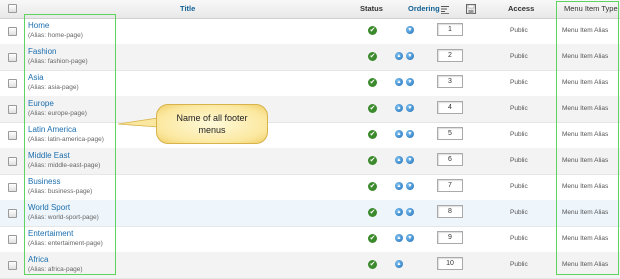 This screenshot has width=620, height=279. Describe the element at coordinates (52, 129) in the screenshot. I see `menu-item-title: Latin America` at that location.